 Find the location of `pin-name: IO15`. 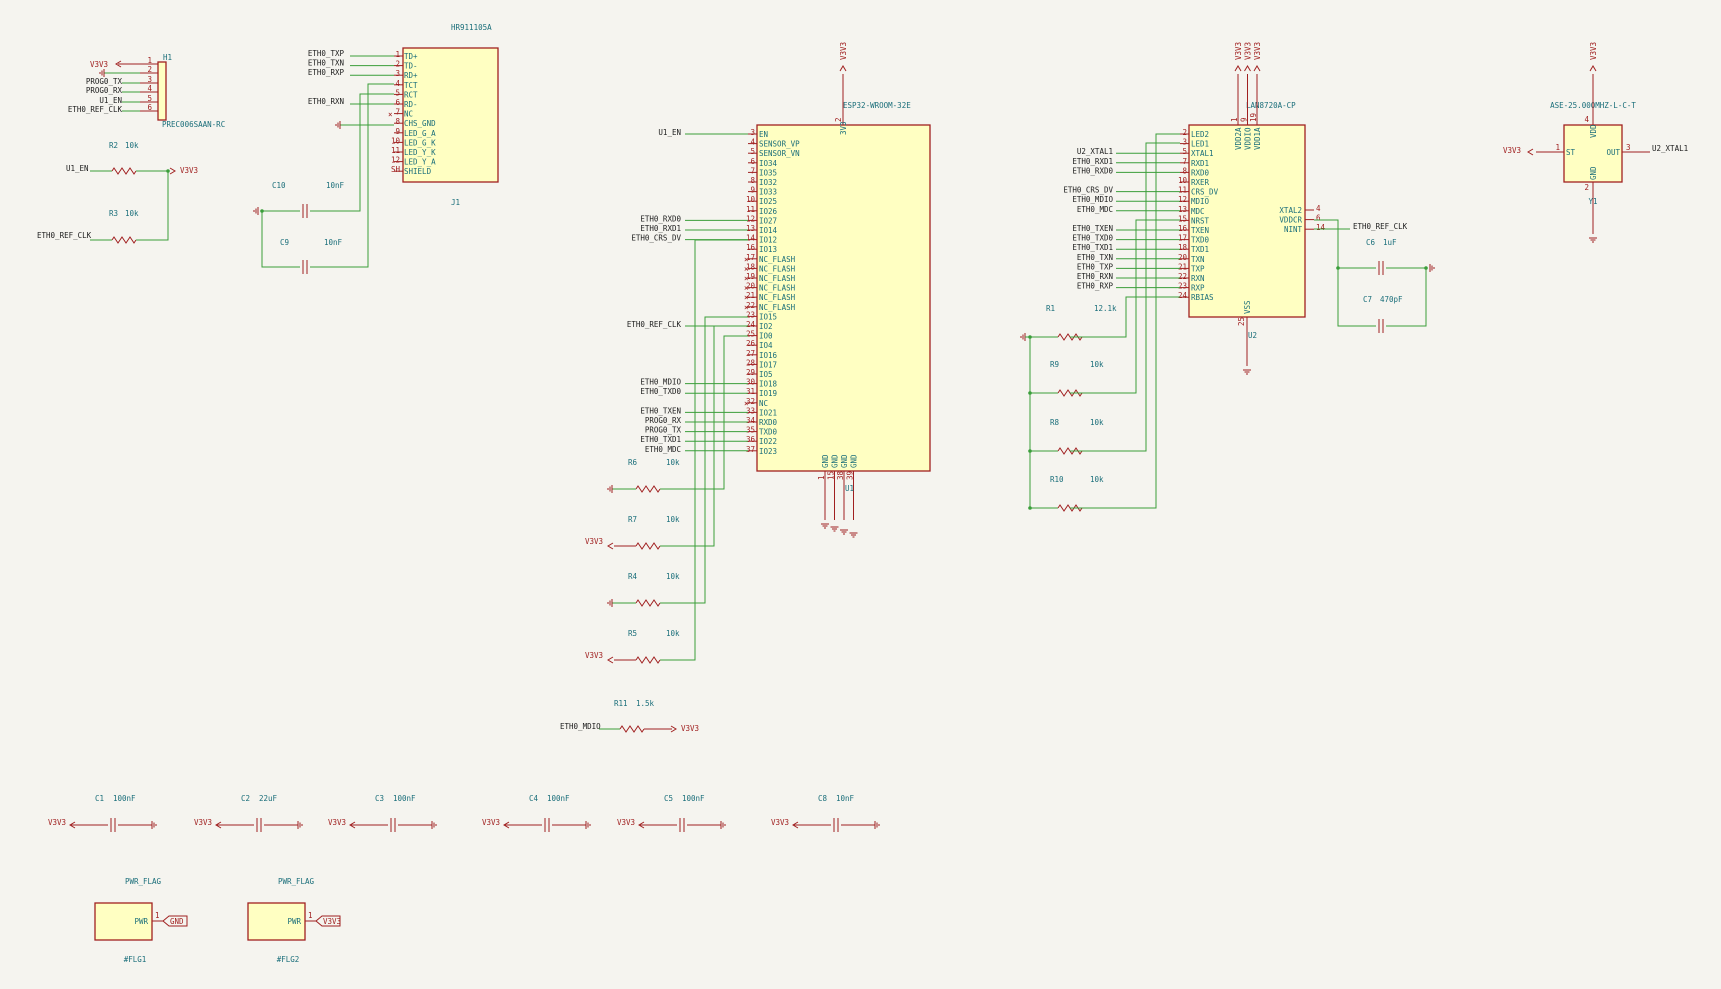

pin-name: IO15 is located at coordinates (768, 316).